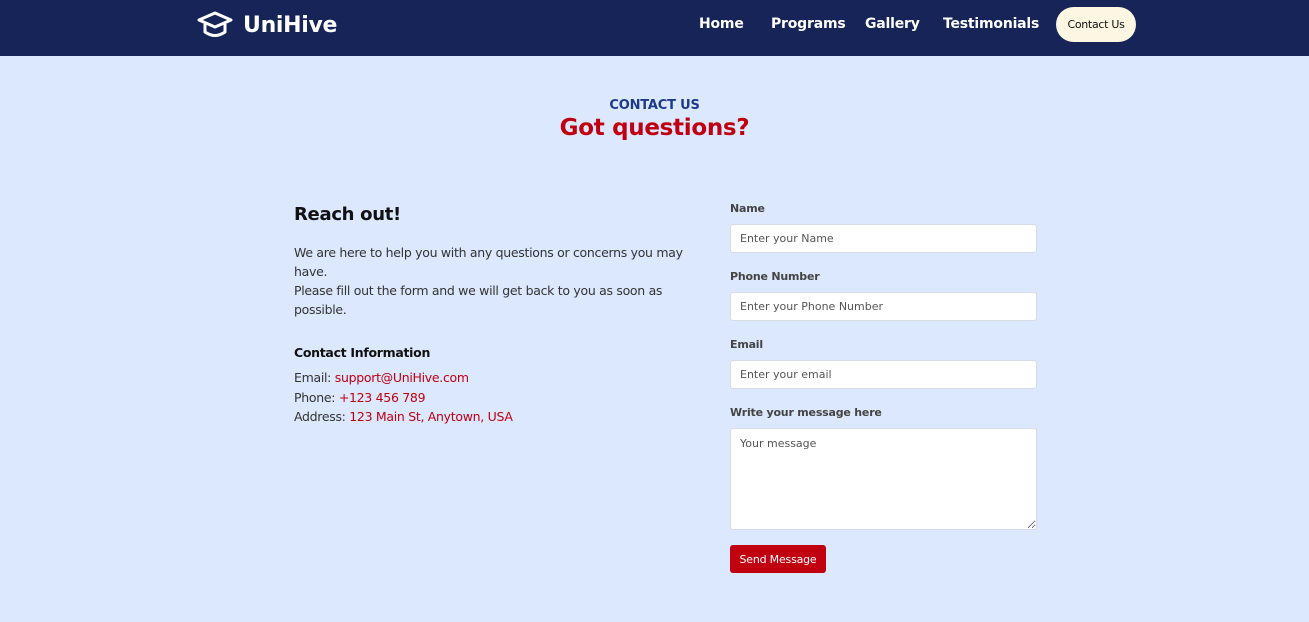  I want to click on nav-home: Home, so click(721, 24).